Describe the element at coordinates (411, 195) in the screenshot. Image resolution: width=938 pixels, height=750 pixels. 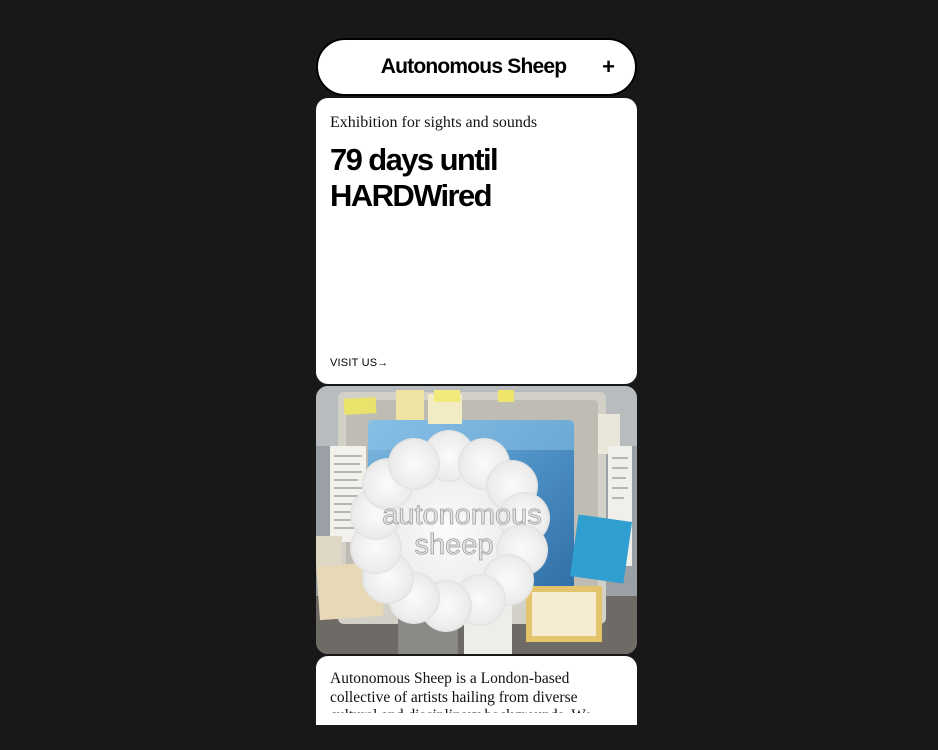
I see `headline-line-2: HARDWired` at that location.